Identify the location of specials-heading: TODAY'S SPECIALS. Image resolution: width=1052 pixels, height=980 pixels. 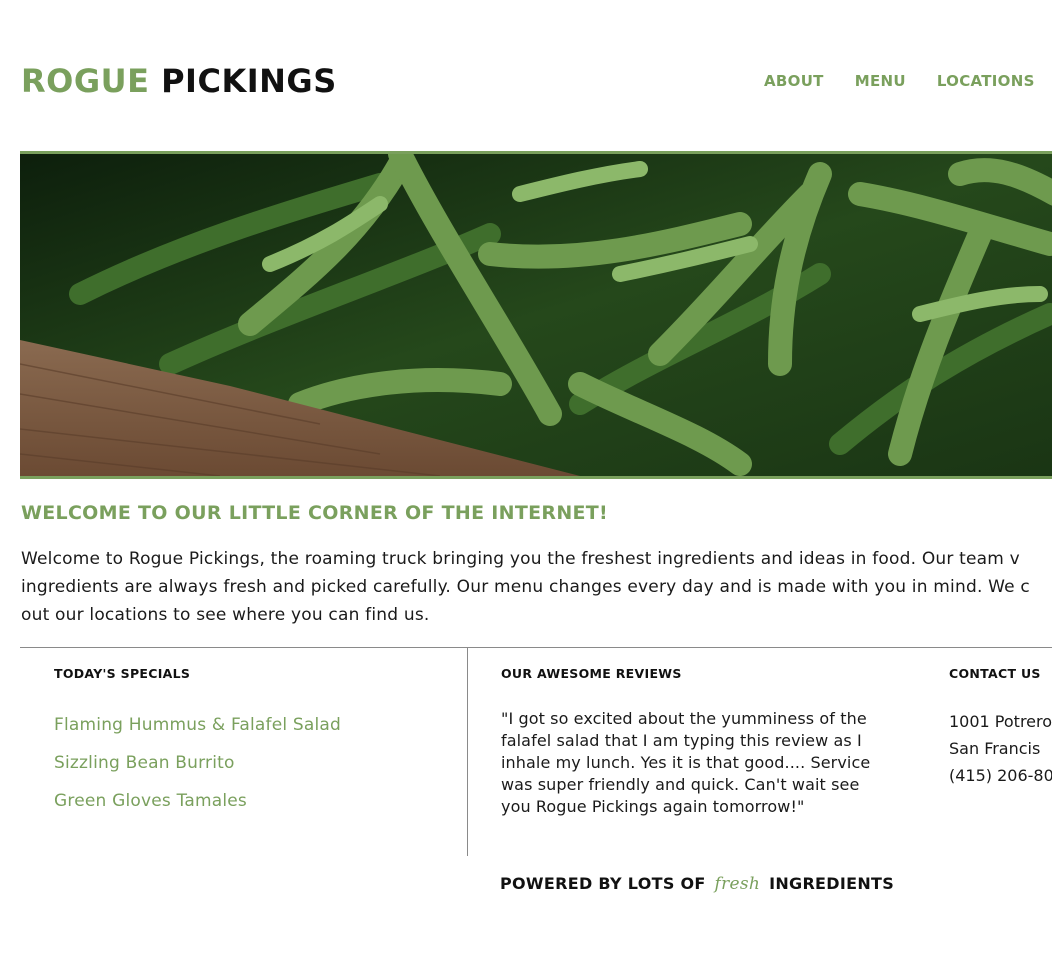
(122, 673).